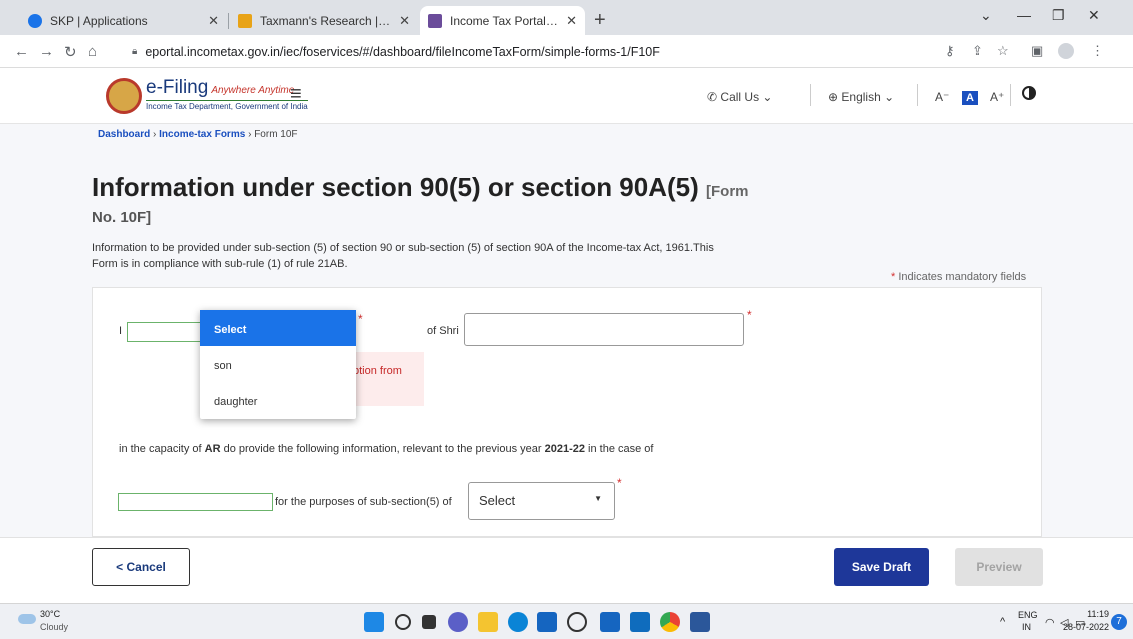  I want to click on minimize-icon: —, so click(1024, 15).